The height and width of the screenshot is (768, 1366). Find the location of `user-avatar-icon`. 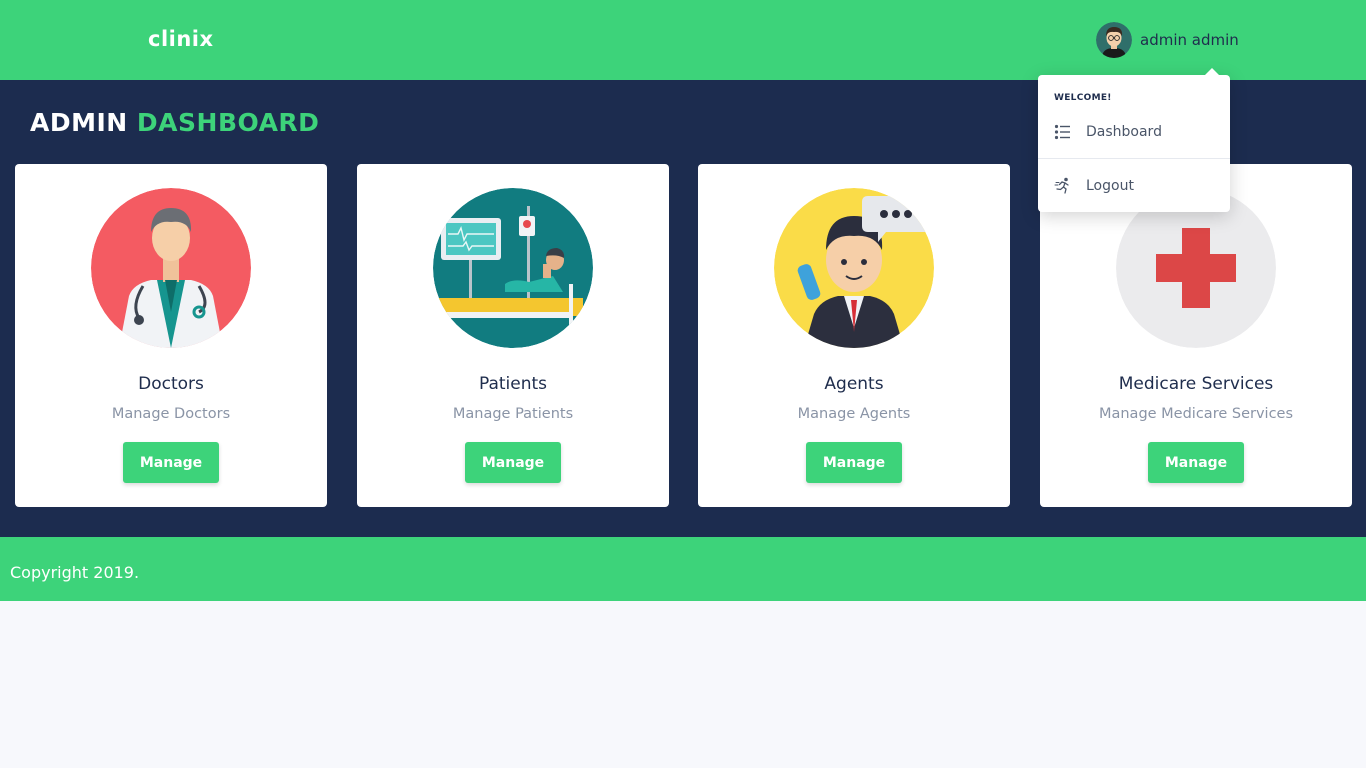

user-avatar-icon is located at coordinates (1114, 40).